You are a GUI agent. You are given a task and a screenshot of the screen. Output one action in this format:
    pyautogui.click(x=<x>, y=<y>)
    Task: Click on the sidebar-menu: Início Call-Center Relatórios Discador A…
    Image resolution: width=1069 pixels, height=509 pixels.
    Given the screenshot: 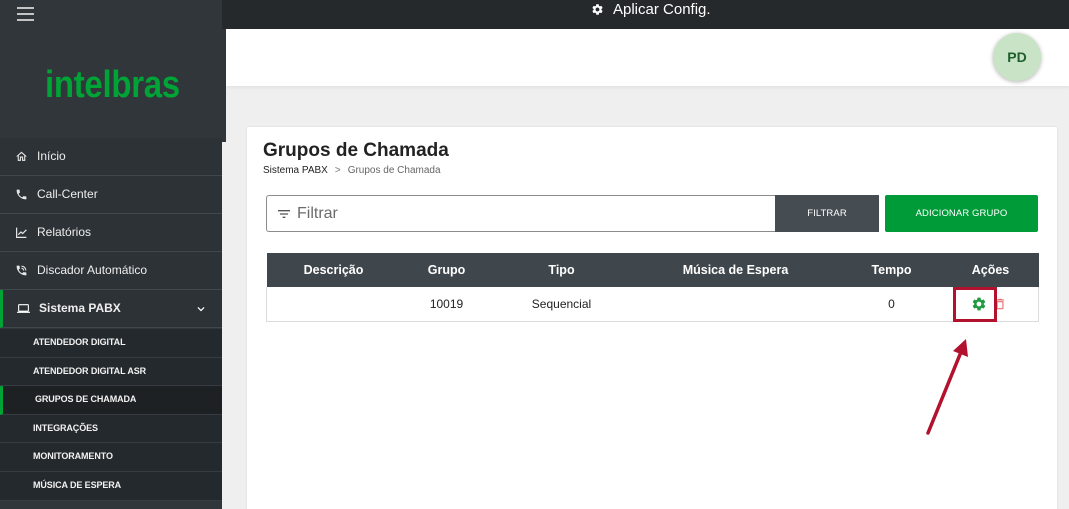 What is the action you would take?
    pyautogui.click(x=111, y=233)
    